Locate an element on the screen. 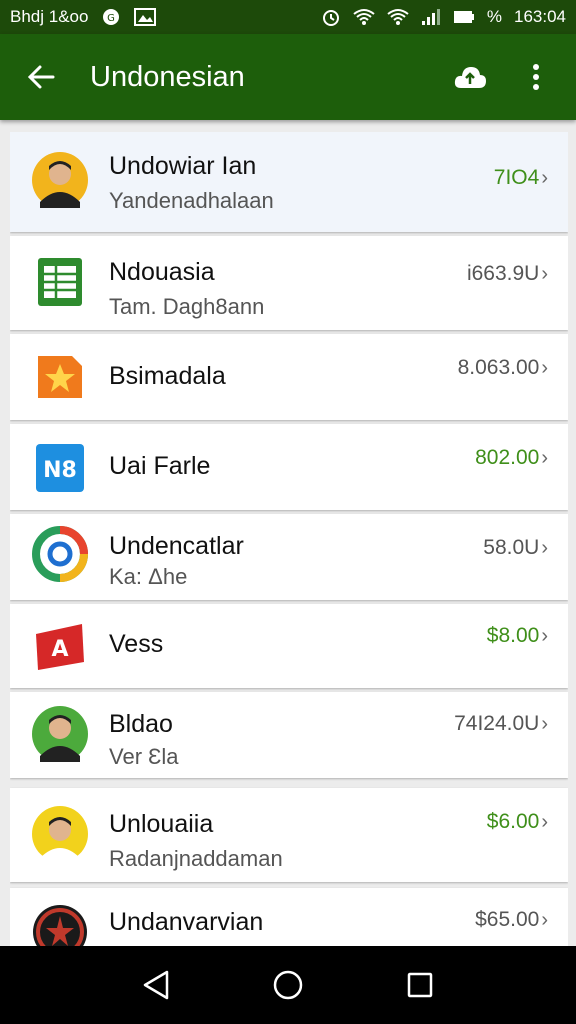 This screenshot has width=576, height=1024. item-amount: $65.00 › is located at coordinates (511, 920).